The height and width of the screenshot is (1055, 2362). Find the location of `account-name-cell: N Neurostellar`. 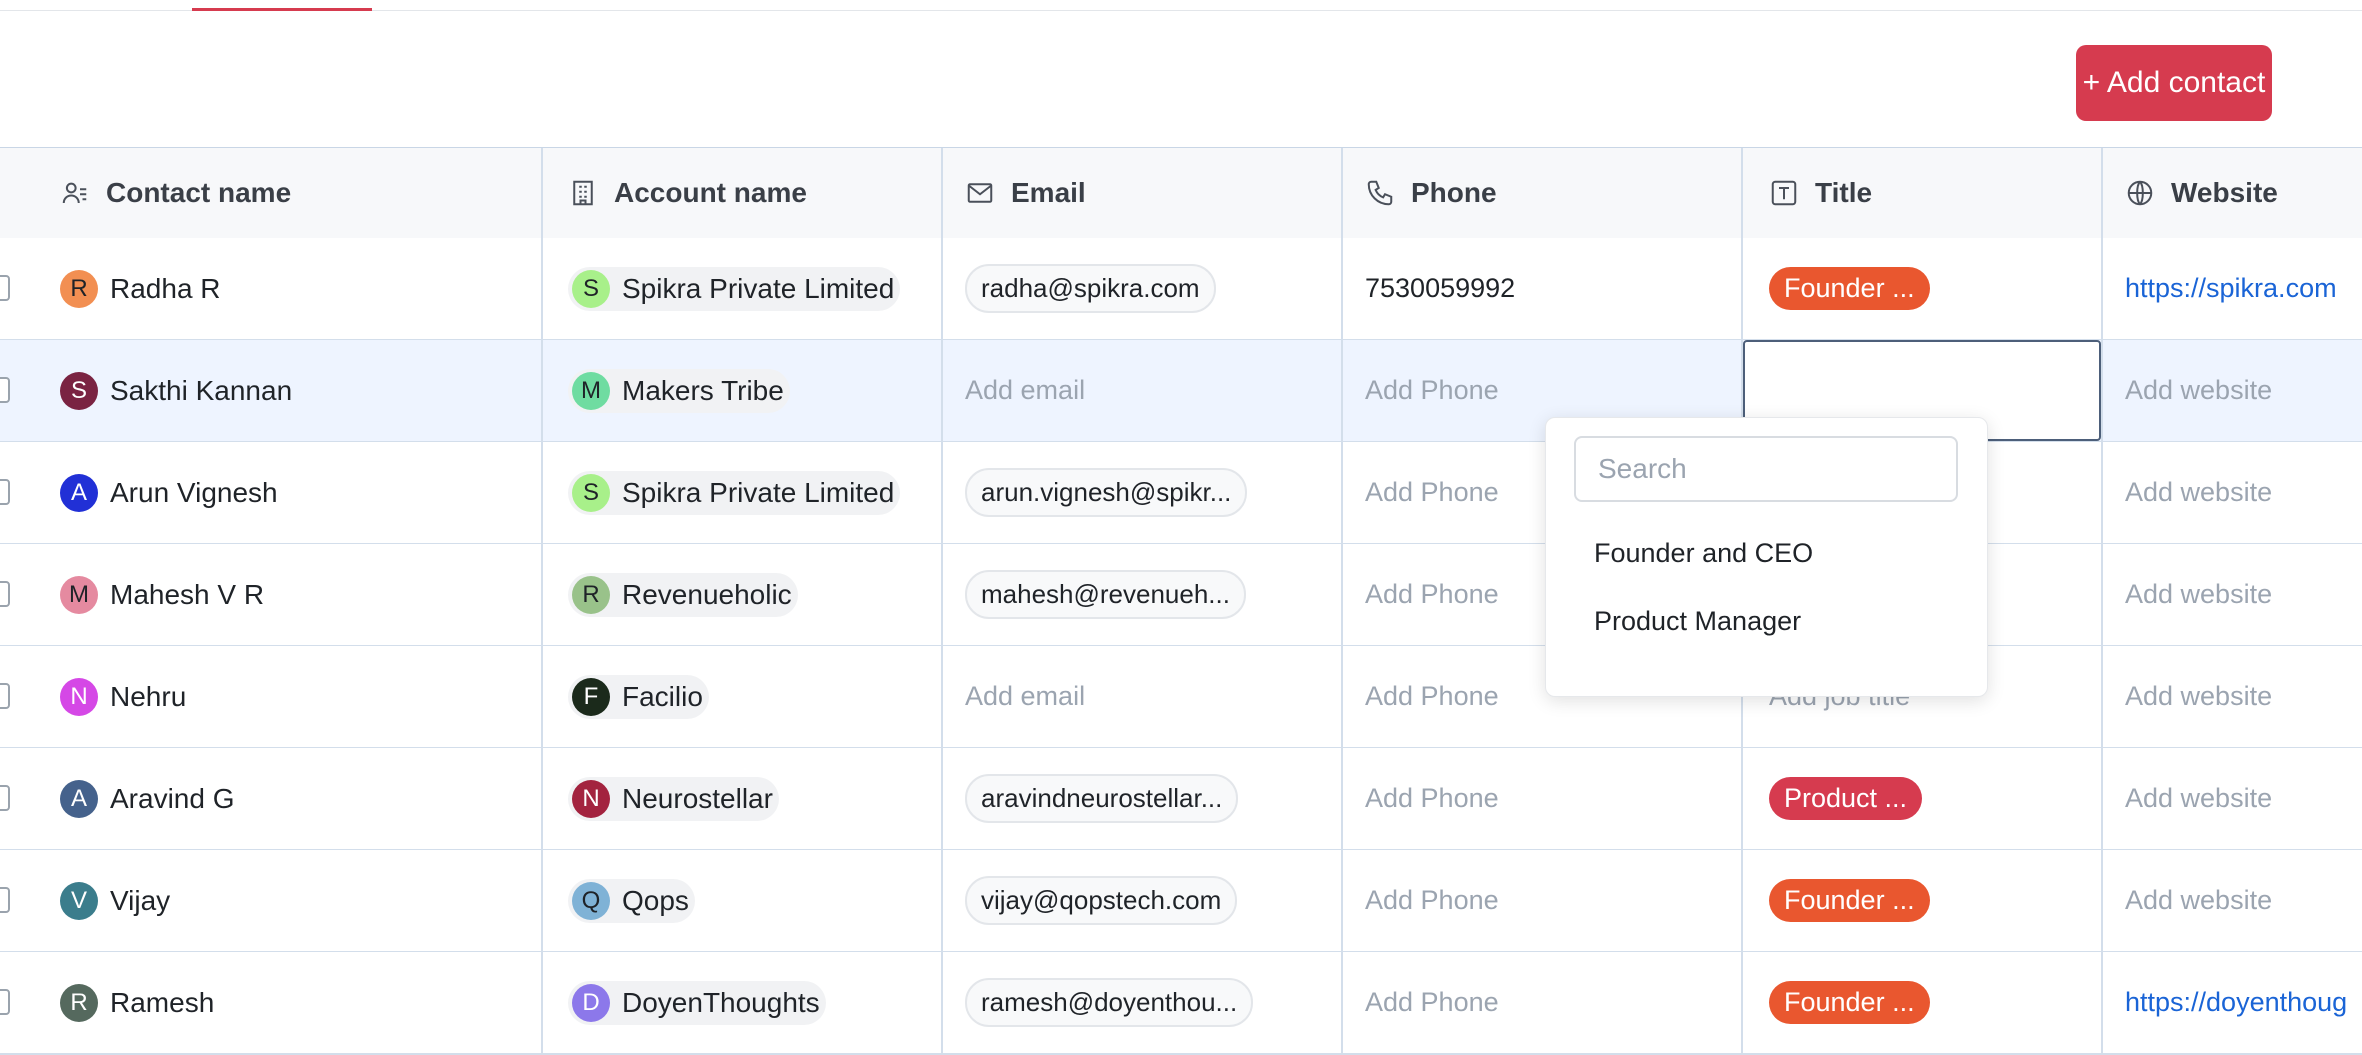

account-name-cell: N Neurostellar is located at coordinates (743, 798).